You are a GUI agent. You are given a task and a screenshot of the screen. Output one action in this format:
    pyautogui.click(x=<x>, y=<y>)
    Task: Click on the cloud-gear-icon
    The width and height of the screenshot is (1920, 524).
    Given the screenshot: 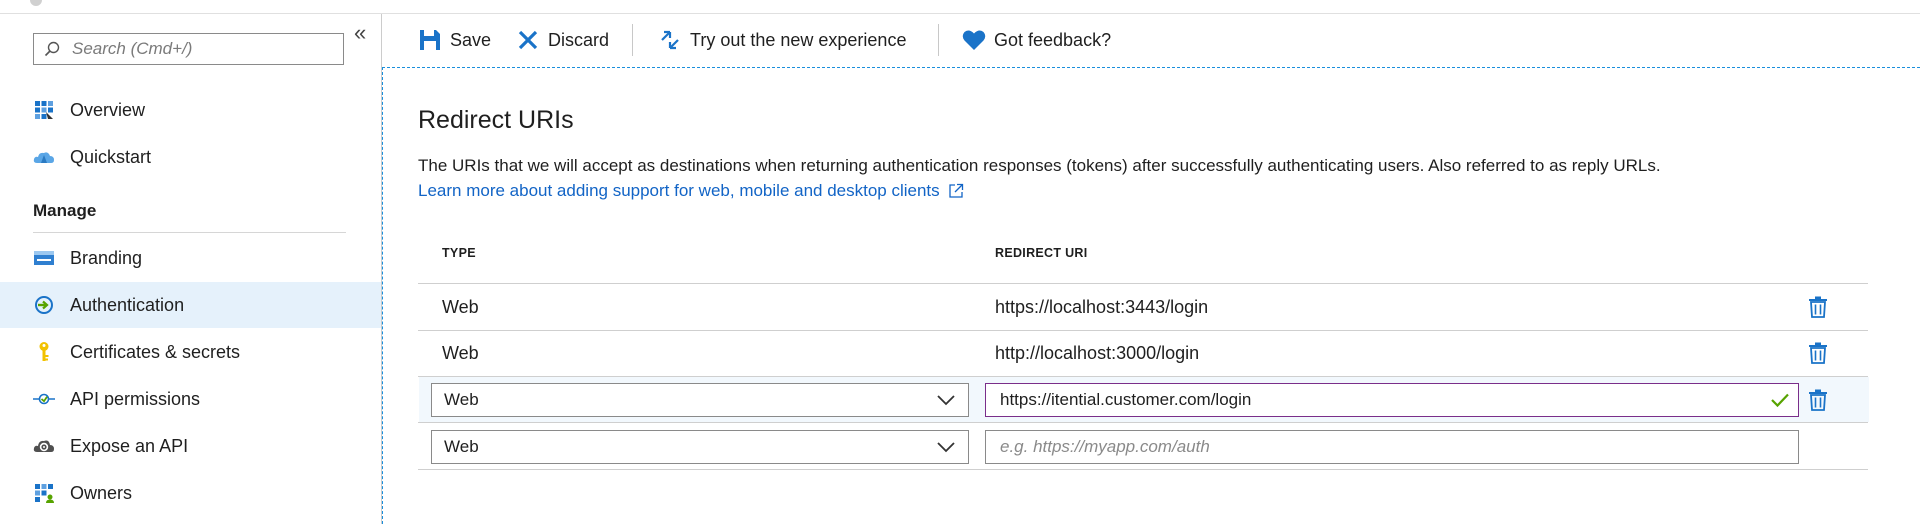 What is the action you would take?
    pyautogui.click(x=44, y=446)
    